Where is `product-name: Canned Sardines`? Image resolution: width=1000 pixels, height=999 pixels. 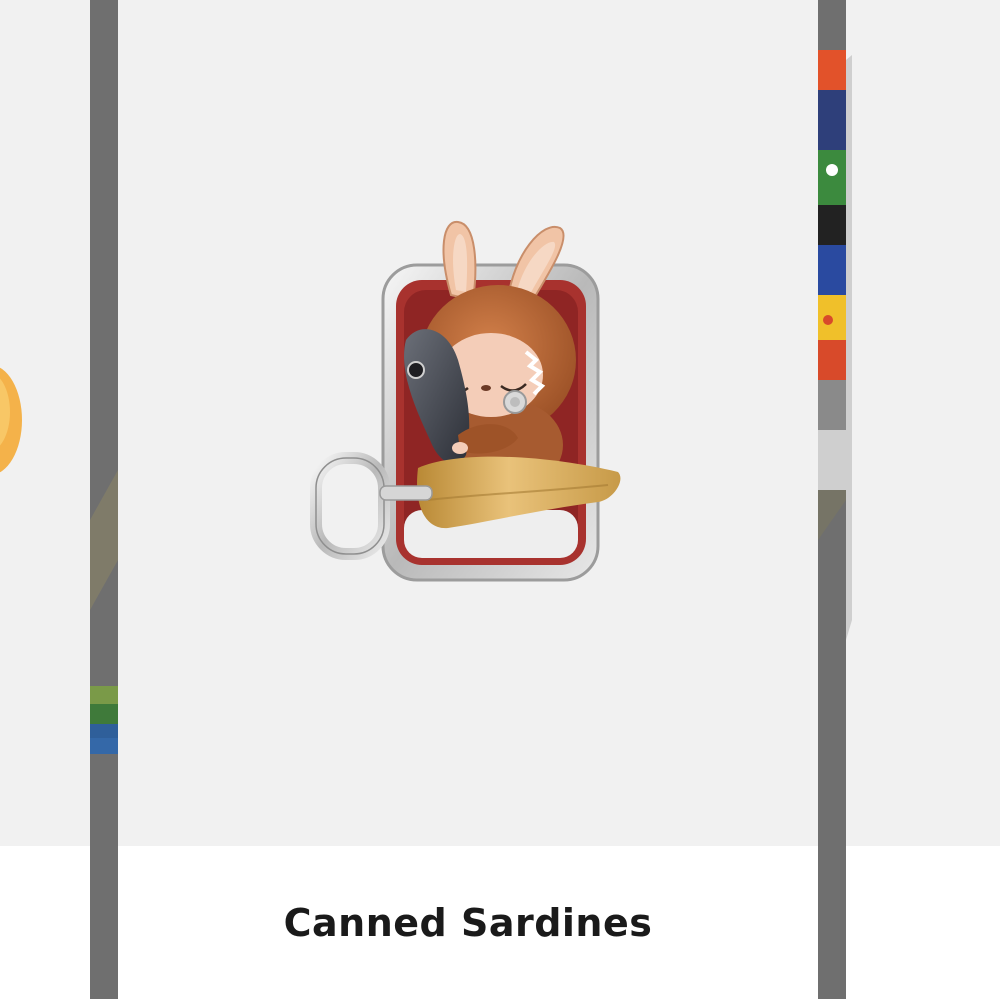 product-name: Canned Sardines is located at coordinates (468, 923).